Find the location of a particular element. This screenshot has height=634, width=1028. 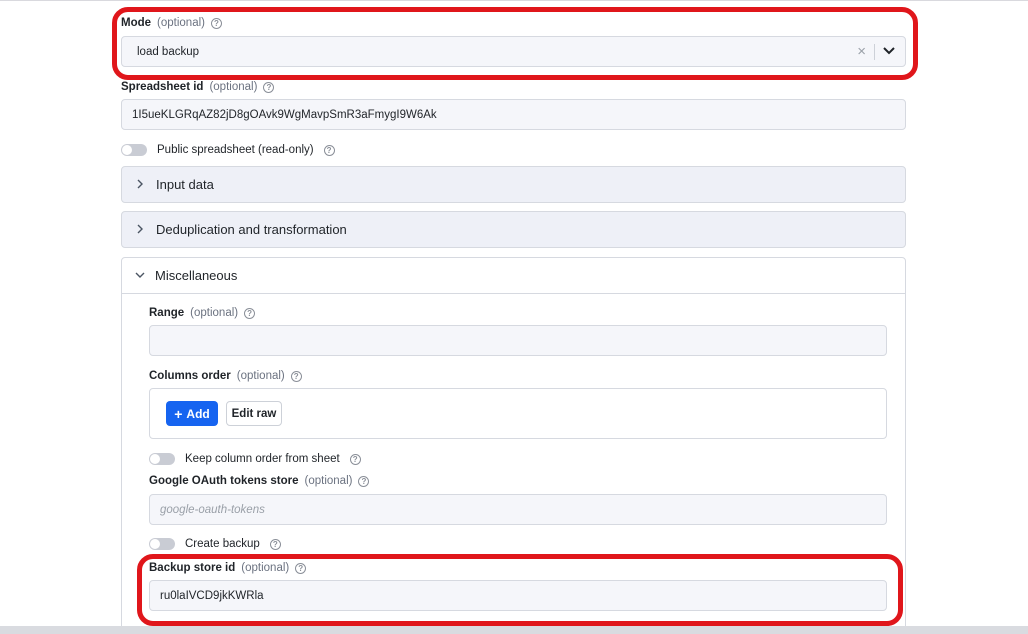

mode-optional: (optional) is located at coordinates (181, 23).